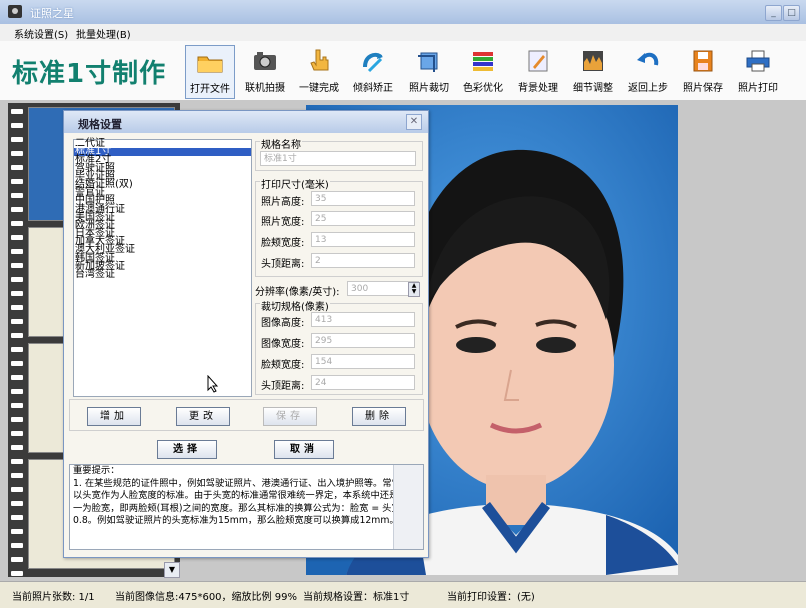  What do you see at coordinates (283, 243) in the screenshot?
I see `face-width-label: 脸颊宽度:` at bounding box center [283, 243].